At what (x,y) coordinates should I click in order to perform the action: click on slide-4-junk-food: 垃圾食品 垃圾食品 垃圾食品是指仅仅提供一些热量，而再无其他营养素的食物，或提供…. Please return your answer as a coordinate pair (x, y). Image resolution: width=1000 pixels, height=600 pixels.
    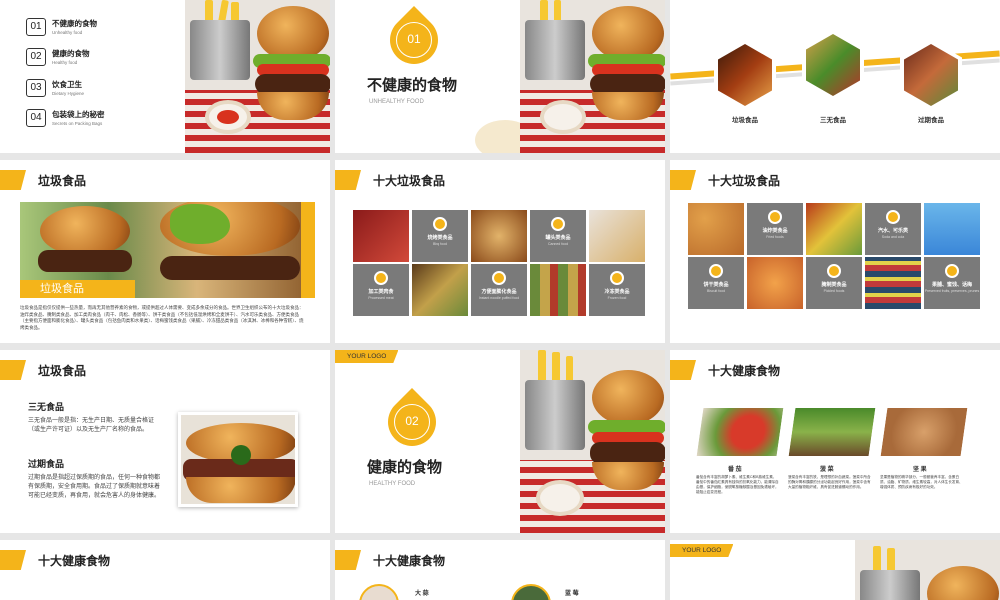
    Looking at the image, I should click on (165, 251).